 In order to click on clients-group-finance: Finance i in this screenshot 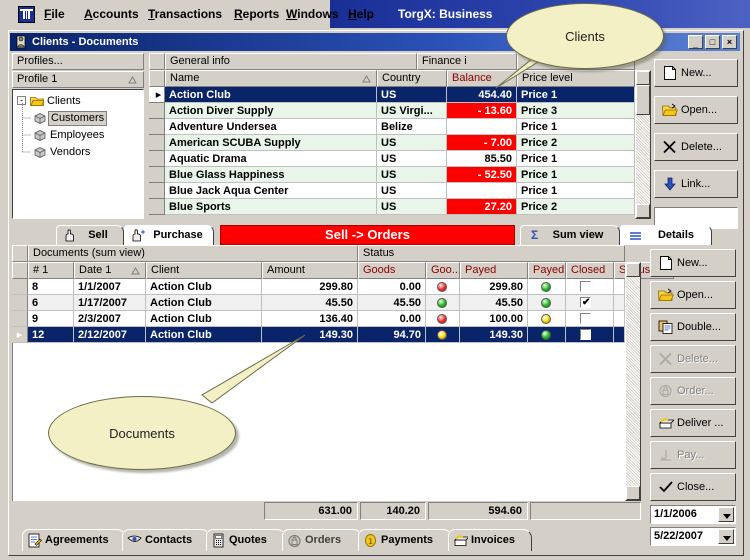, I will do `click(467, 61)`.